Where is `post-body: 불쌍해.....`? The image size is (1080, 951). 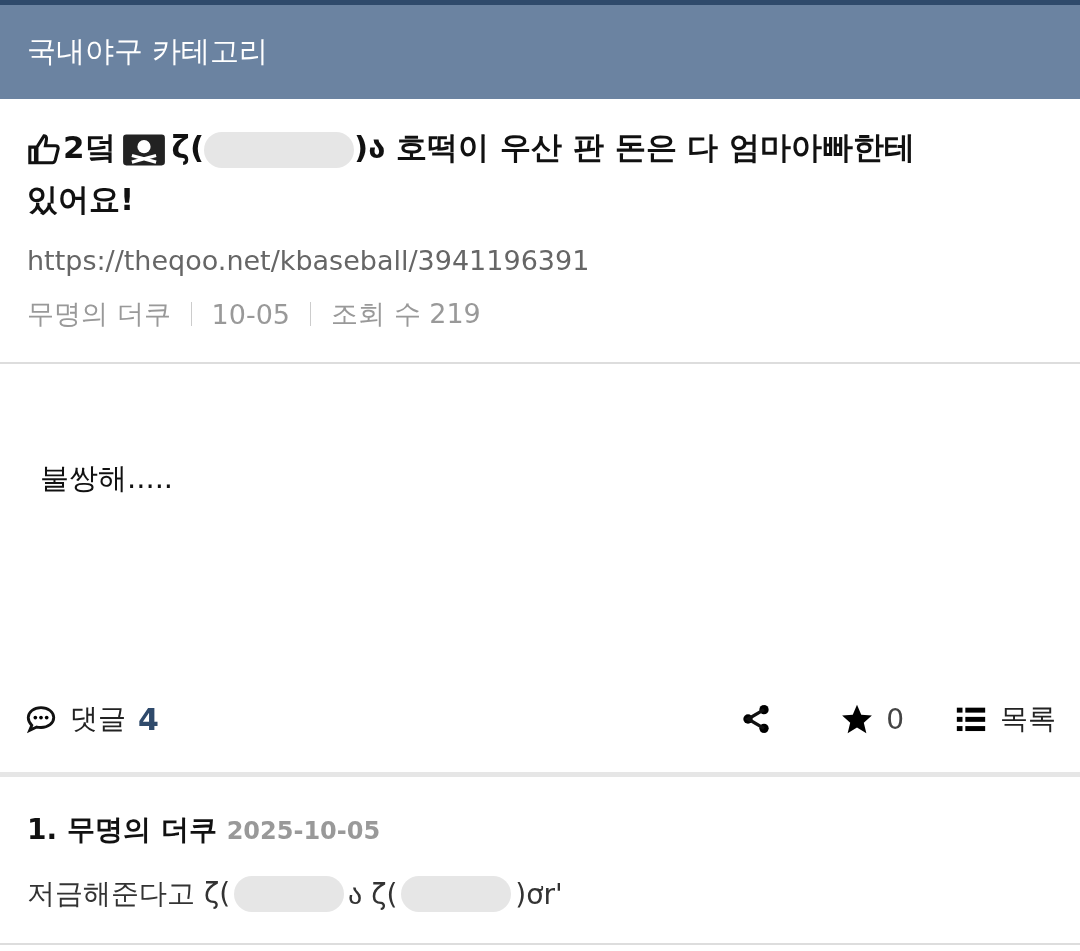 post-body: 불쌍해..... is located at coordinates (107, 478).